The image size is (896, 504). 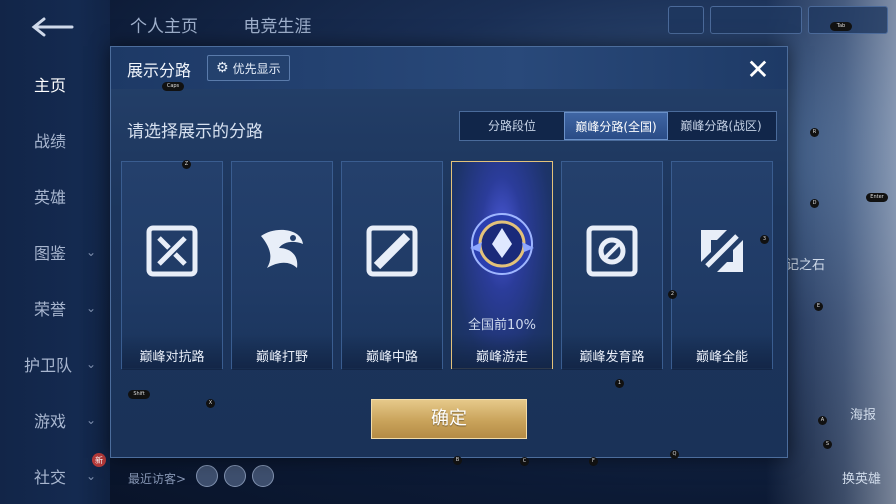 I want to click on nav-item-label: 主页, so click(x=50, y=85).